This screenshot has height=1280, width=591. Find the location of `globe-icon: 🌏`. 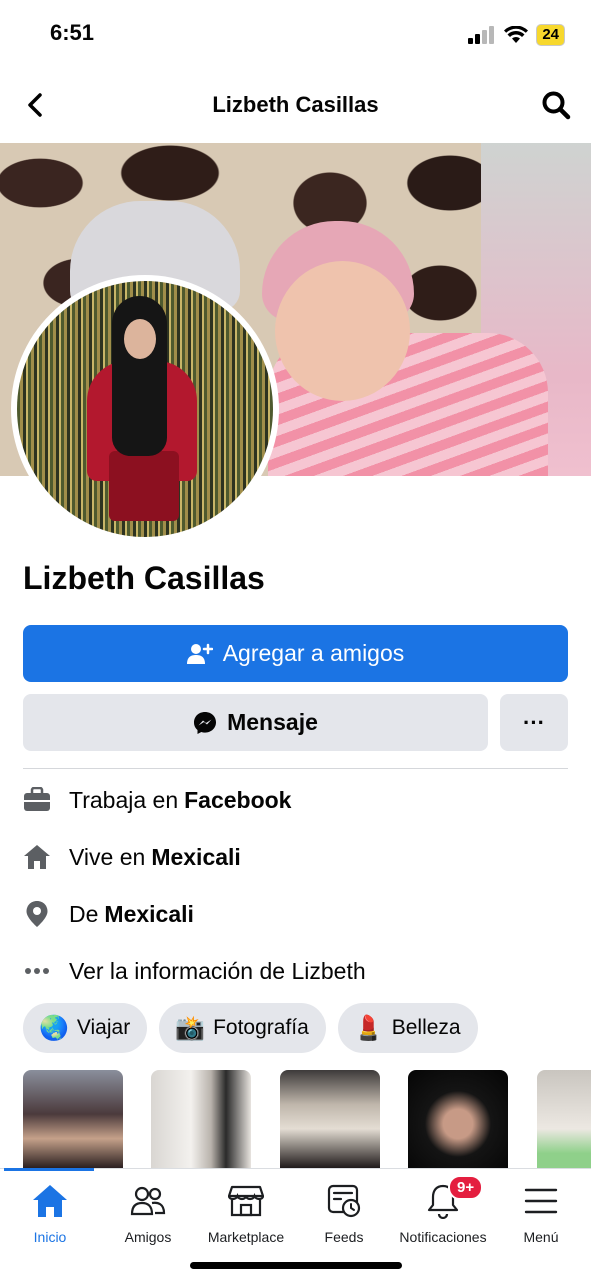

globe-icon: 🌏 is located at coordinates (54, 1028).